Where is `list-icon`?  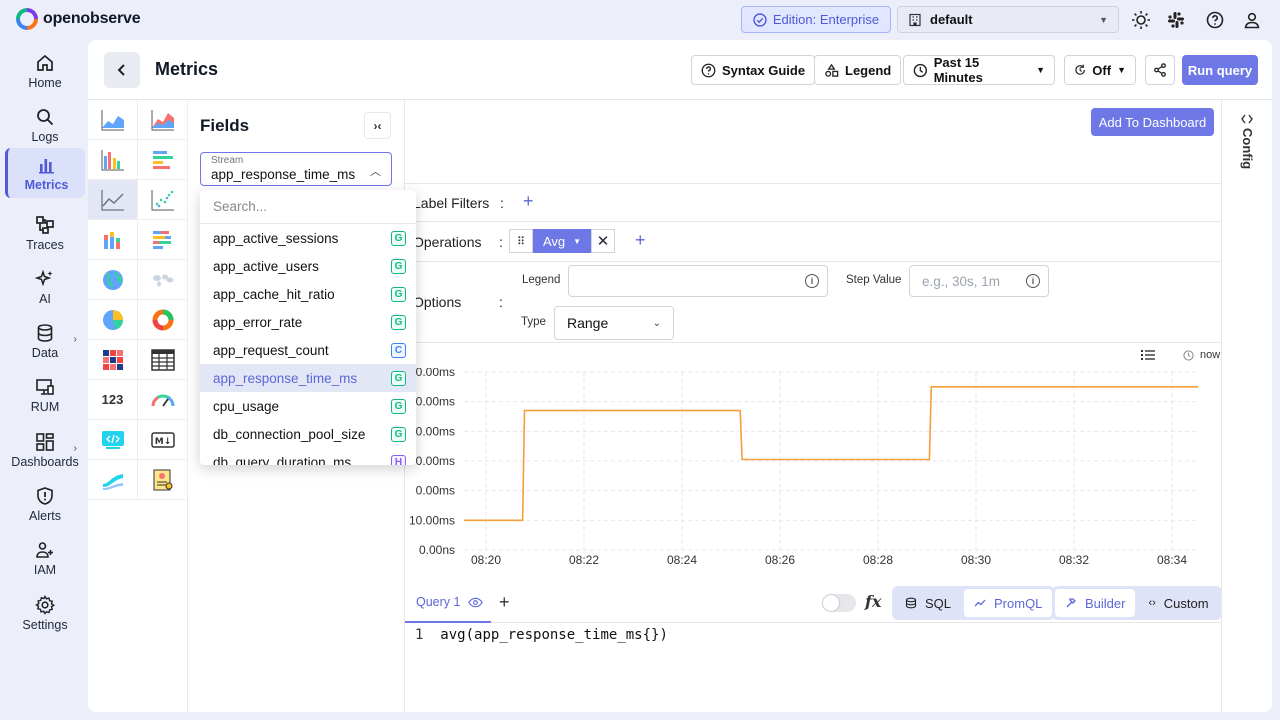
list-icon is located at coordinates (1148, 355).